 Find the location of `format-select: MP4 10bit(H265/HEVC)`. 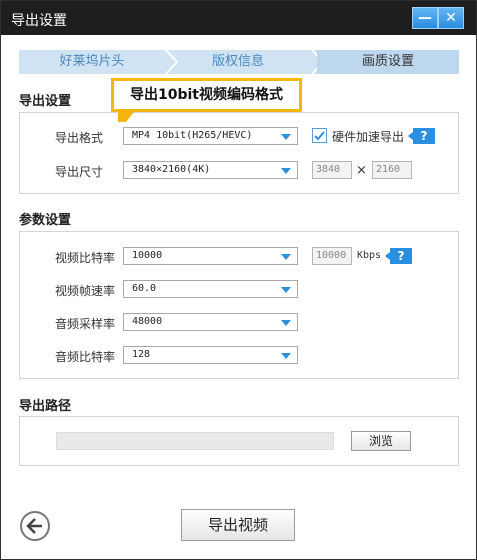

format-select: MP4 10bit(H265/HEVC) is located at coordinates (210, 136).